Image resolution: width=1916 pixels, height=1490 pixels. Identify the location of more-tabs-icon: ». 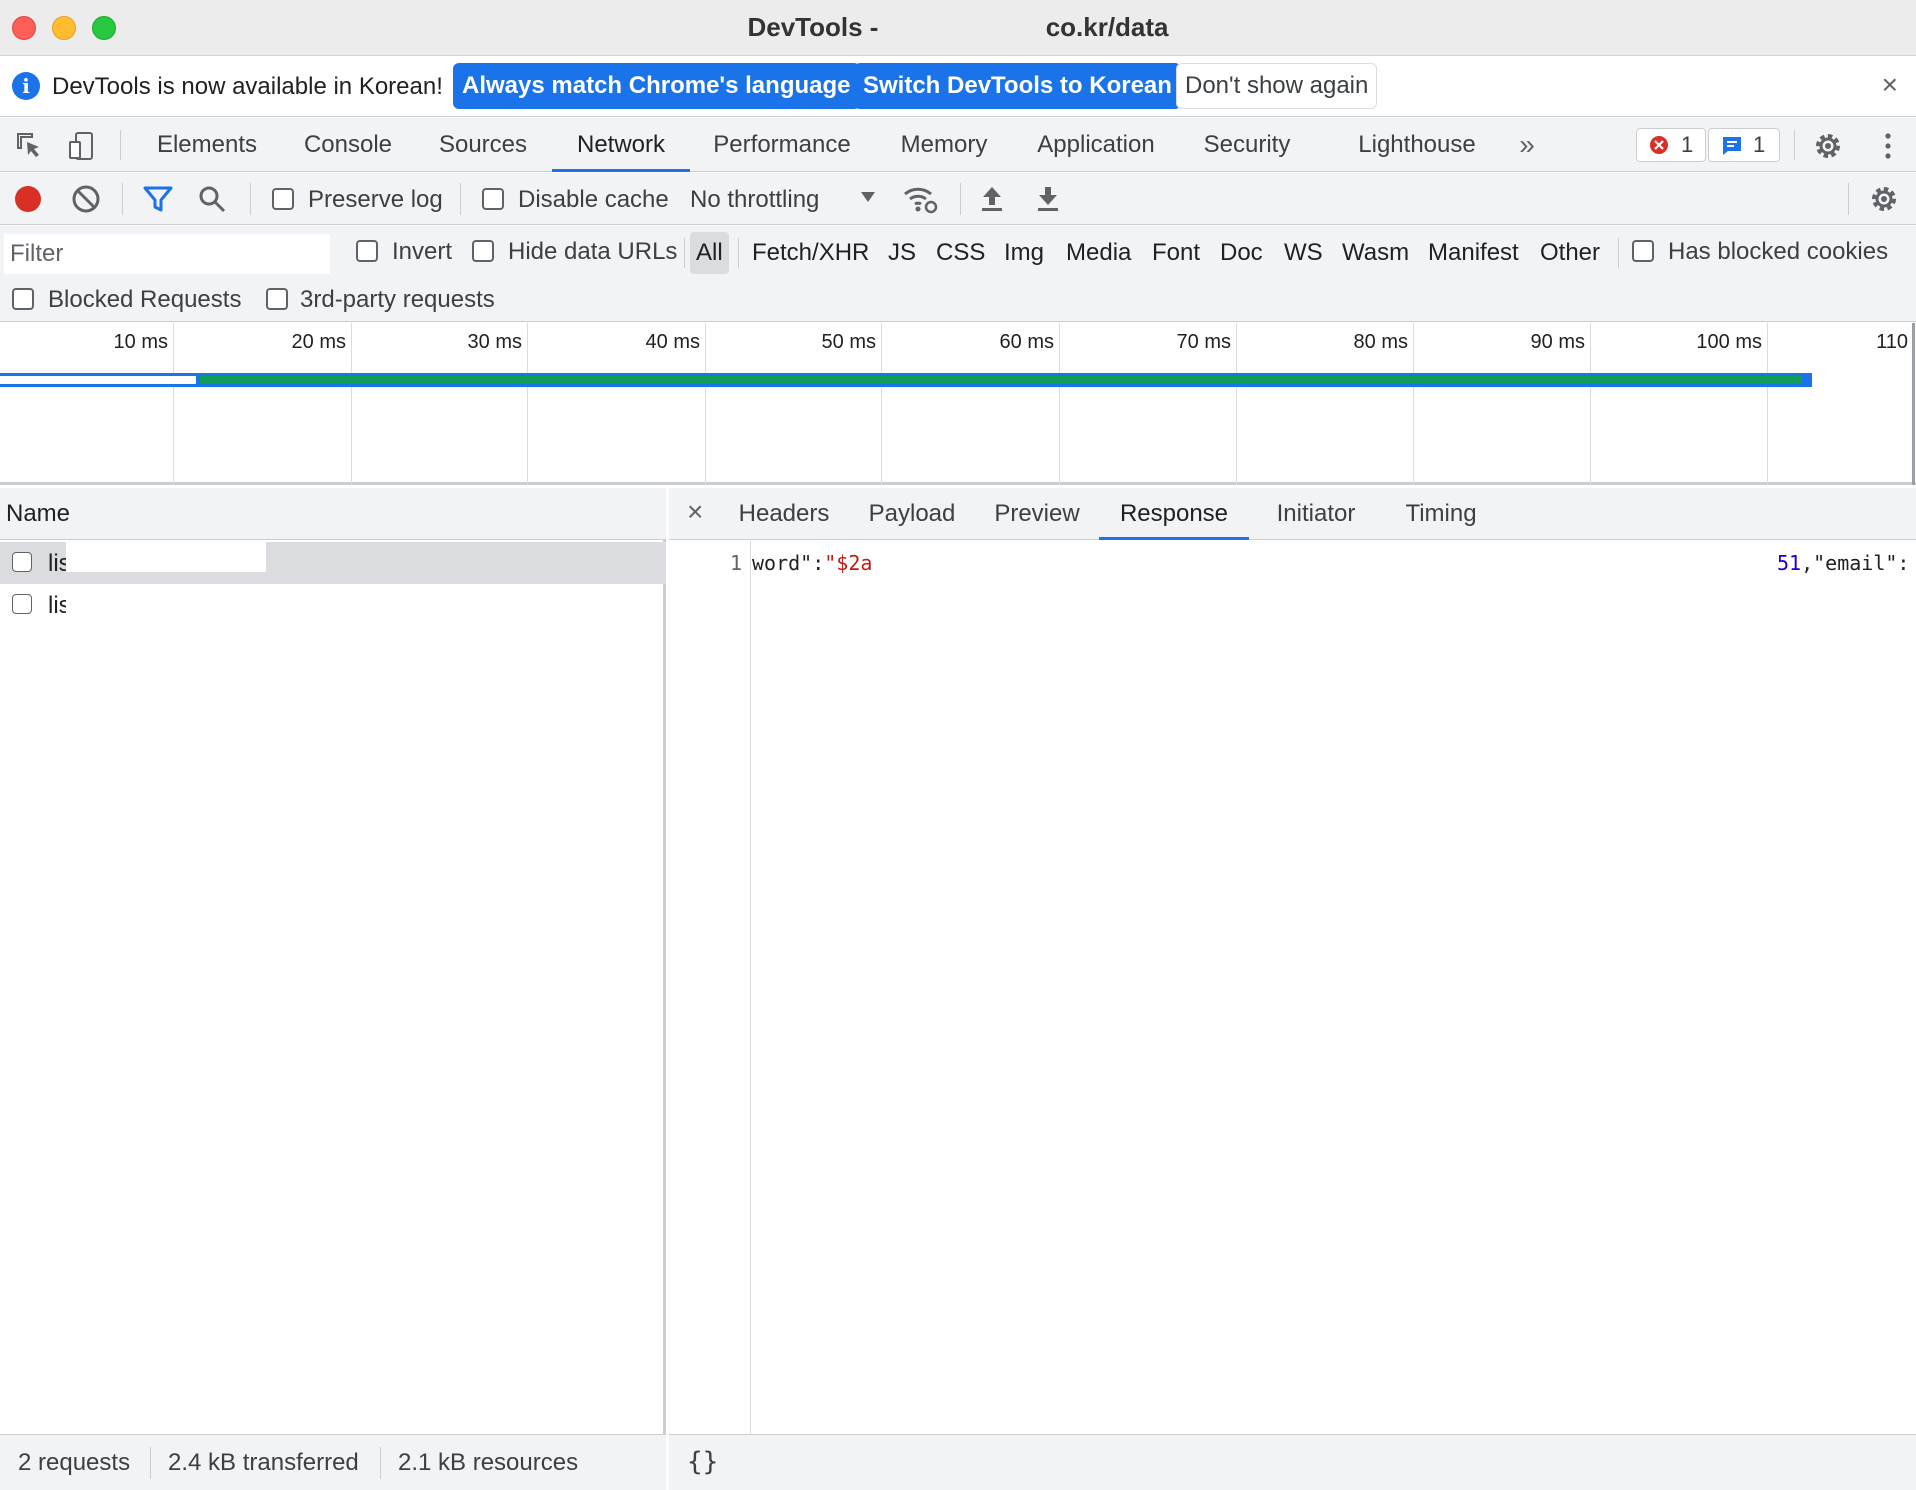
(1527, 145).